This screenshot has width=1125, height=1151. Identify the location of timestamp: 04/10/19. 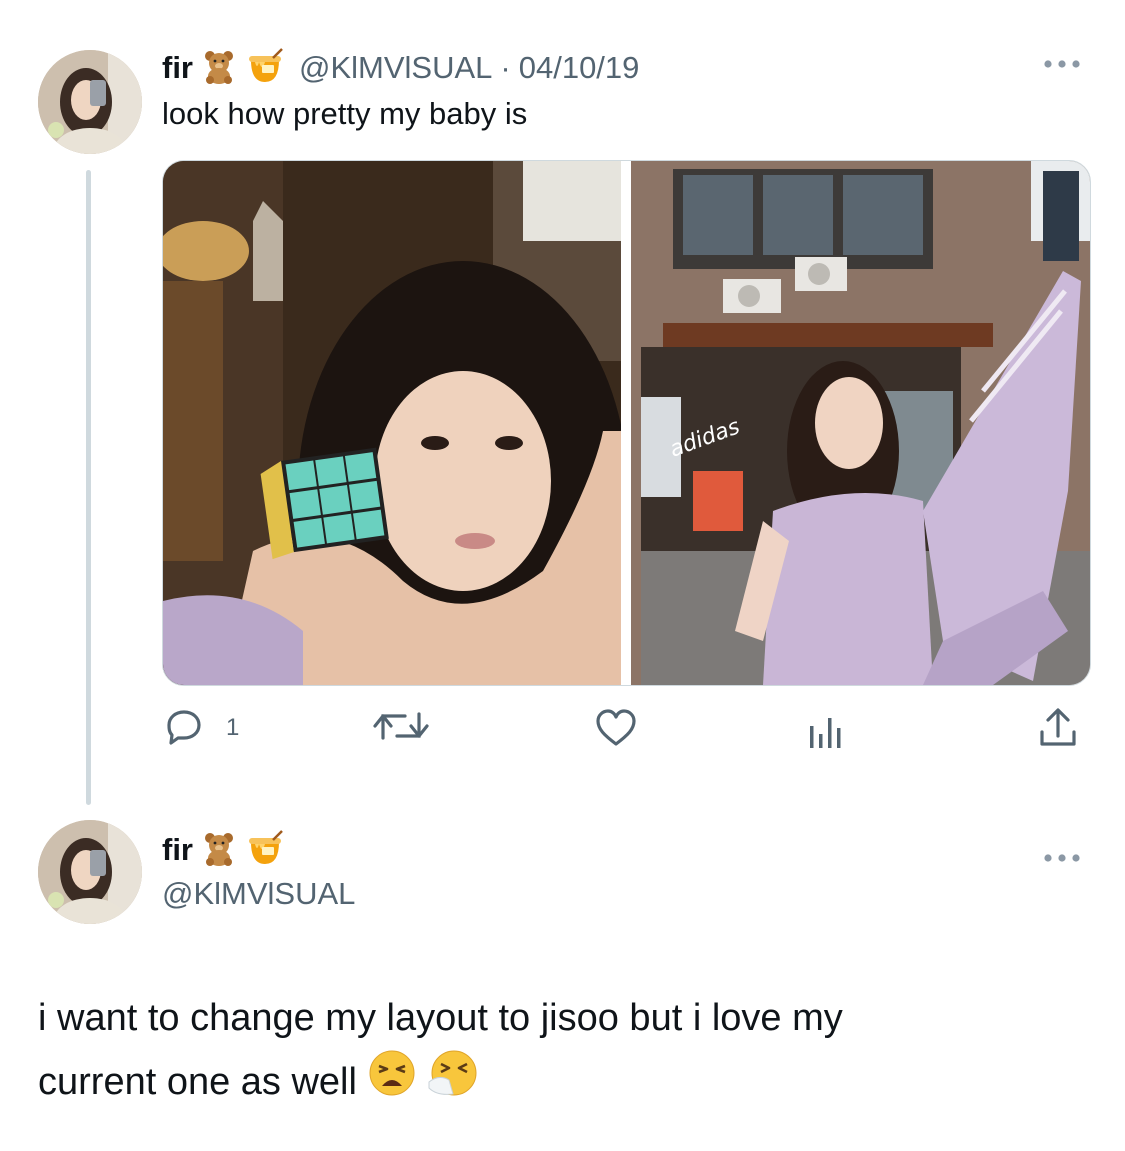
(579, 68).